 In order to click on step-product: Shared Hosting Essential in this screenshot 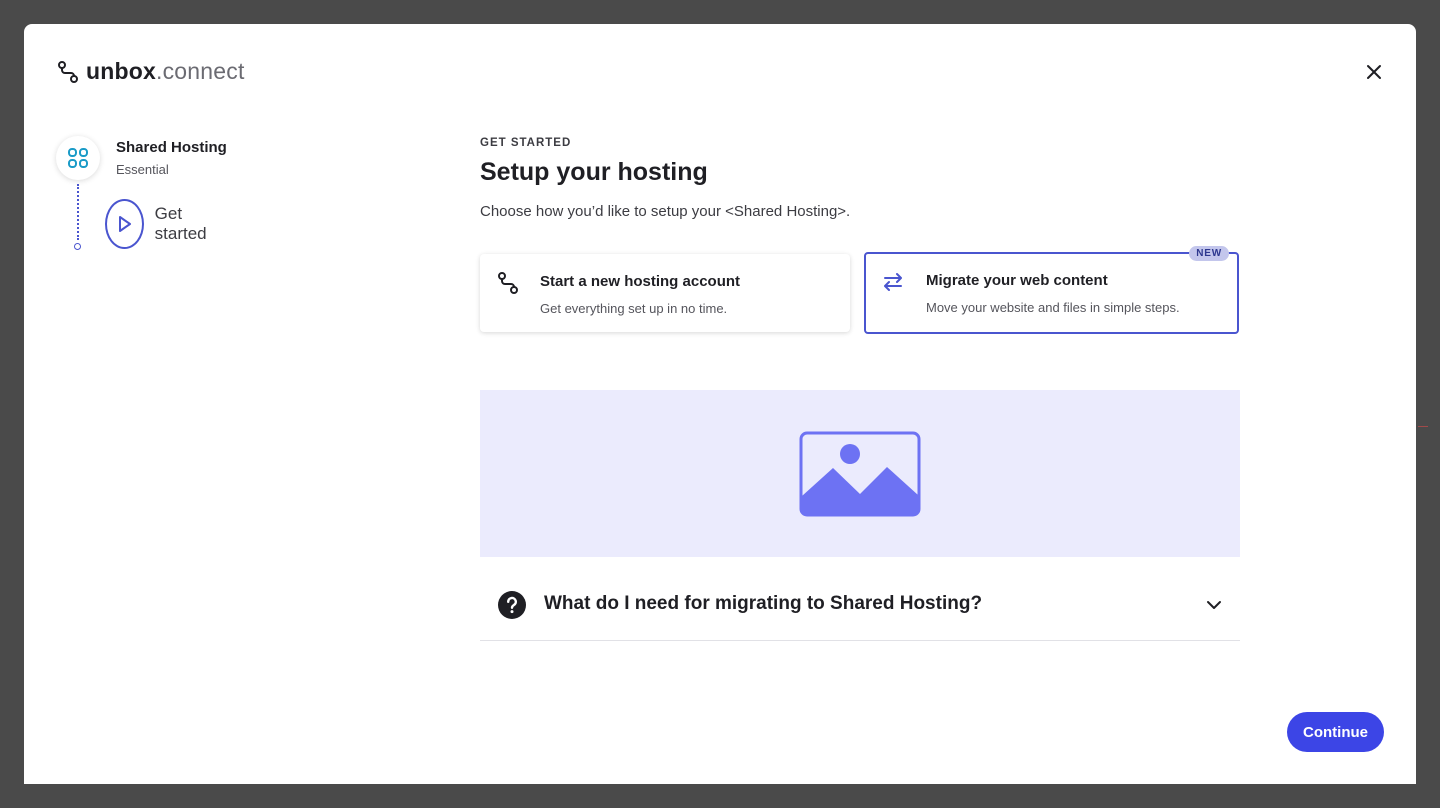, I will do `click(206, 161)`.